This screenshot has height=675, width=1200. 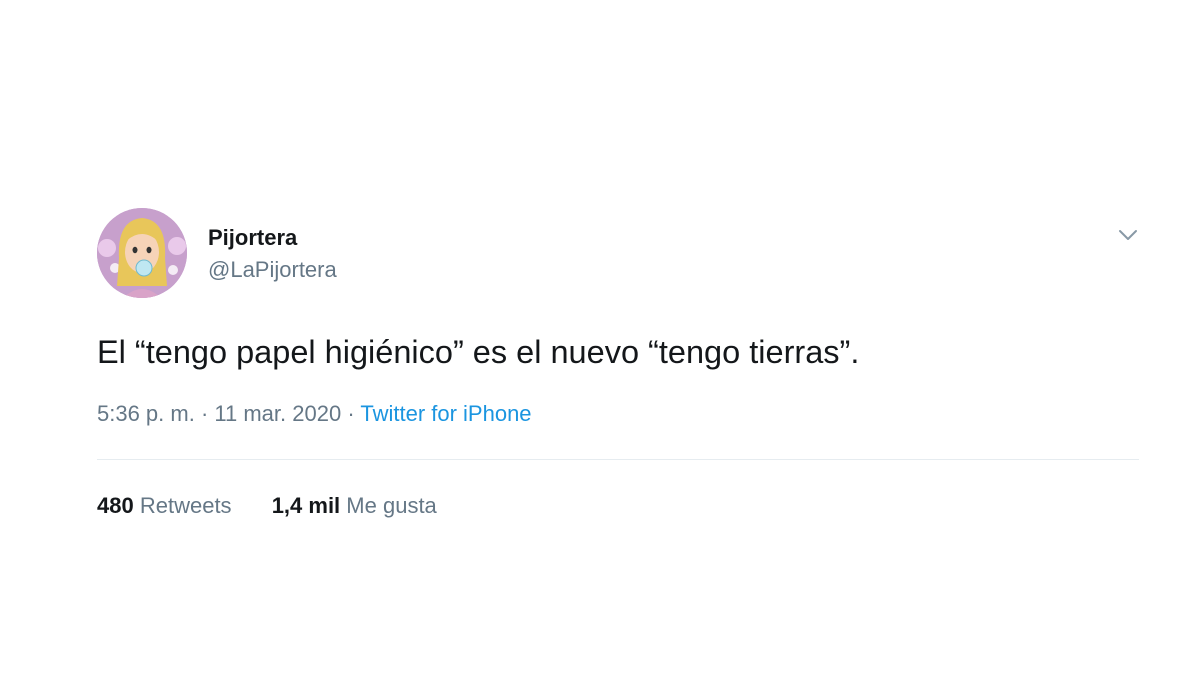 What do you see at coordinates (619, 254) in the screenshot?
I see `tweet-header: Pijortera @LaPijortera` at bounding box center [619, 254].